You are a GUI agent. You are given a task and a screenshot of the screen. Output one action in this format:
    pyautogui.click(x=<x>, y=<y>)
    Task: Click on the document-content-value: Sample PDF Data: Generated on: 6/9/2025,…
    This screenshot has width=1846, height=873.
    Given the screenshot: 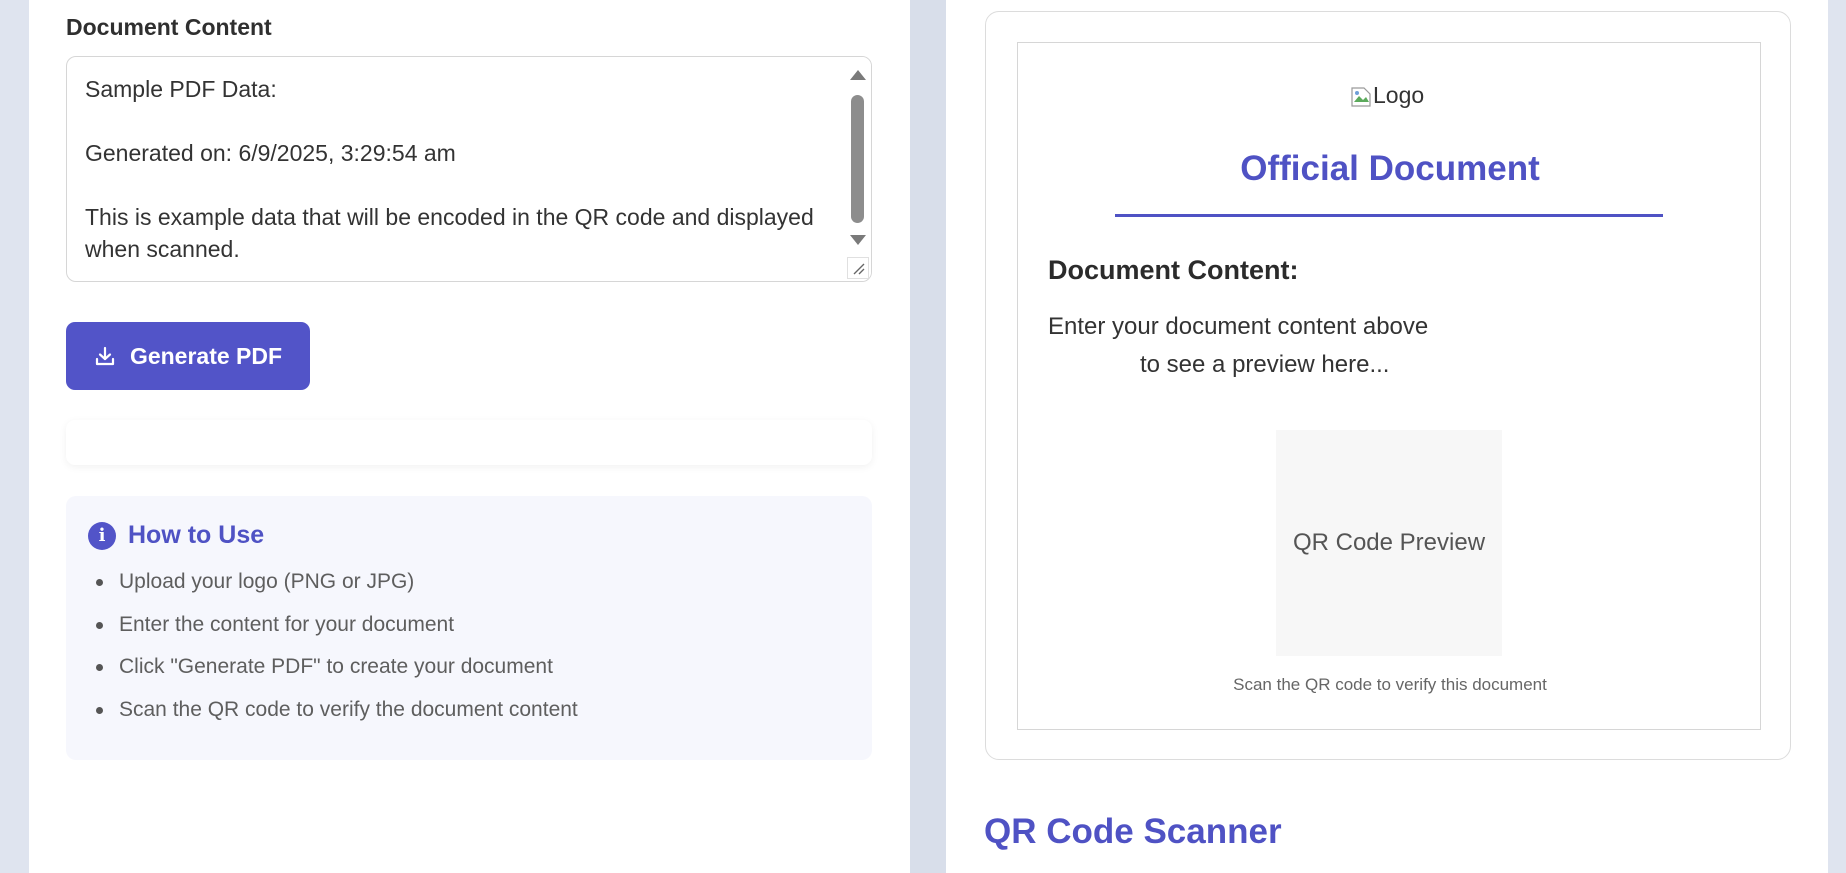 What is the action you would take?
    pyautogui.click(x=455, y=169)
    